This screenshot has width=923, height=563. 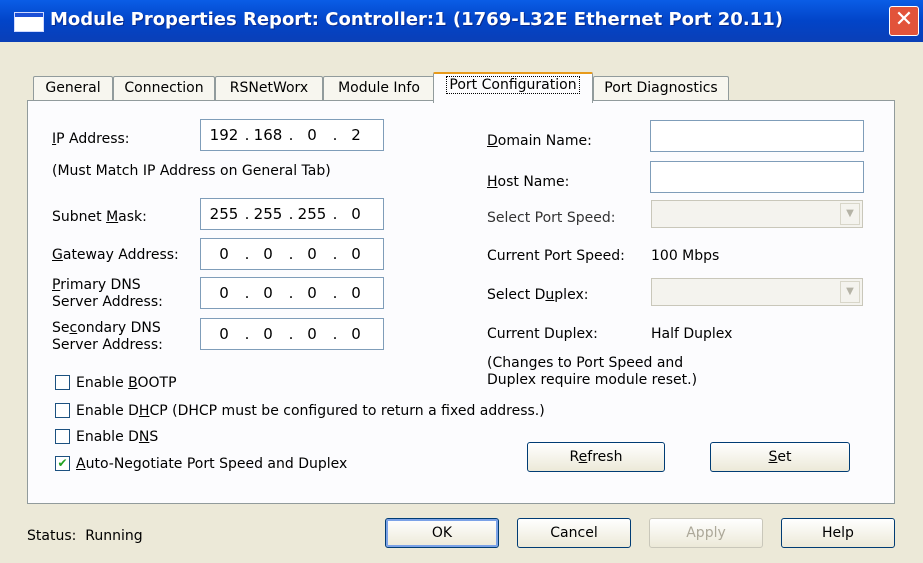 What do you see at coordinates (551, 218) in the screenshot?
I see `select-port-speed-label: Select Port Speed:` at bounding box center [551, 218].